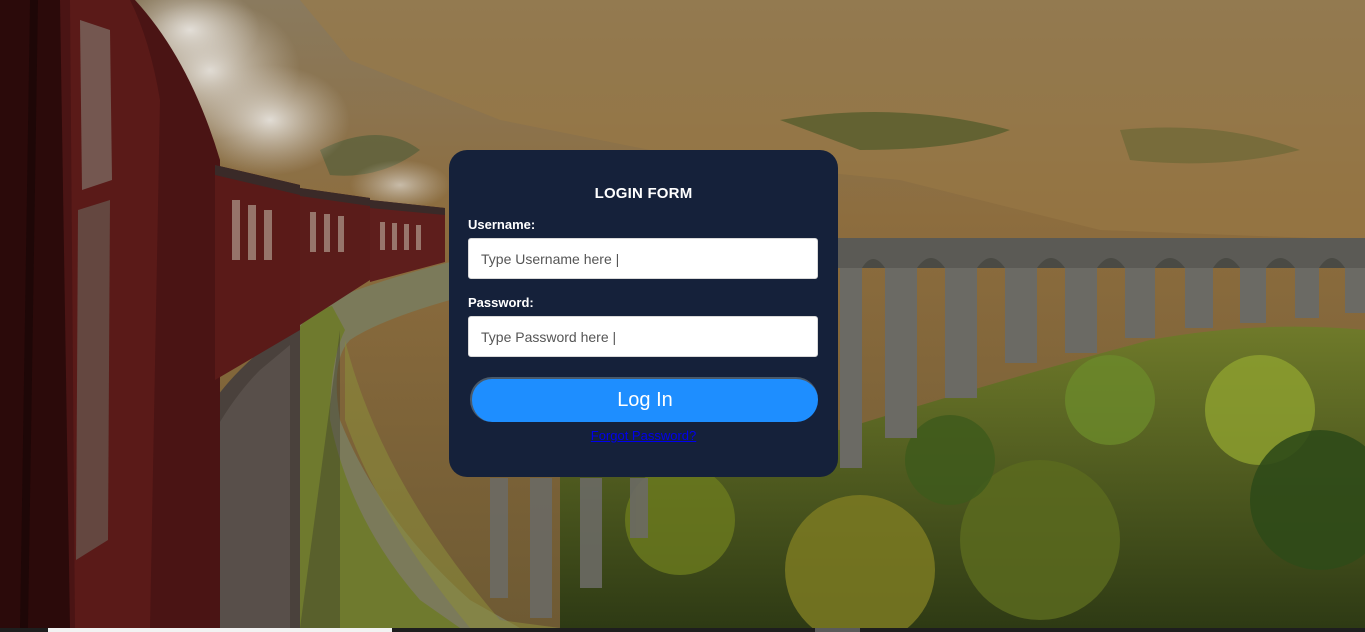 The height and width of the screenshot is (632, 1365). What do you see at coordinates (837, 630) in the screenshot?
I see `scrollbar-thumb` at bounding box center [837, 630].